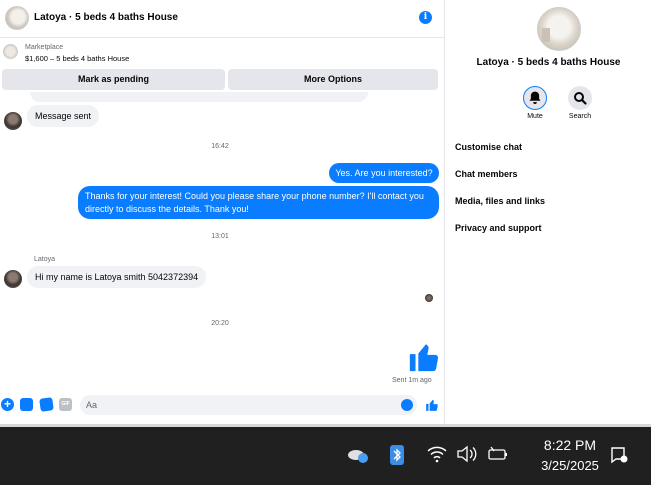 The image size is (651, 485). I want to click on photo-icon, so click(26, 404).